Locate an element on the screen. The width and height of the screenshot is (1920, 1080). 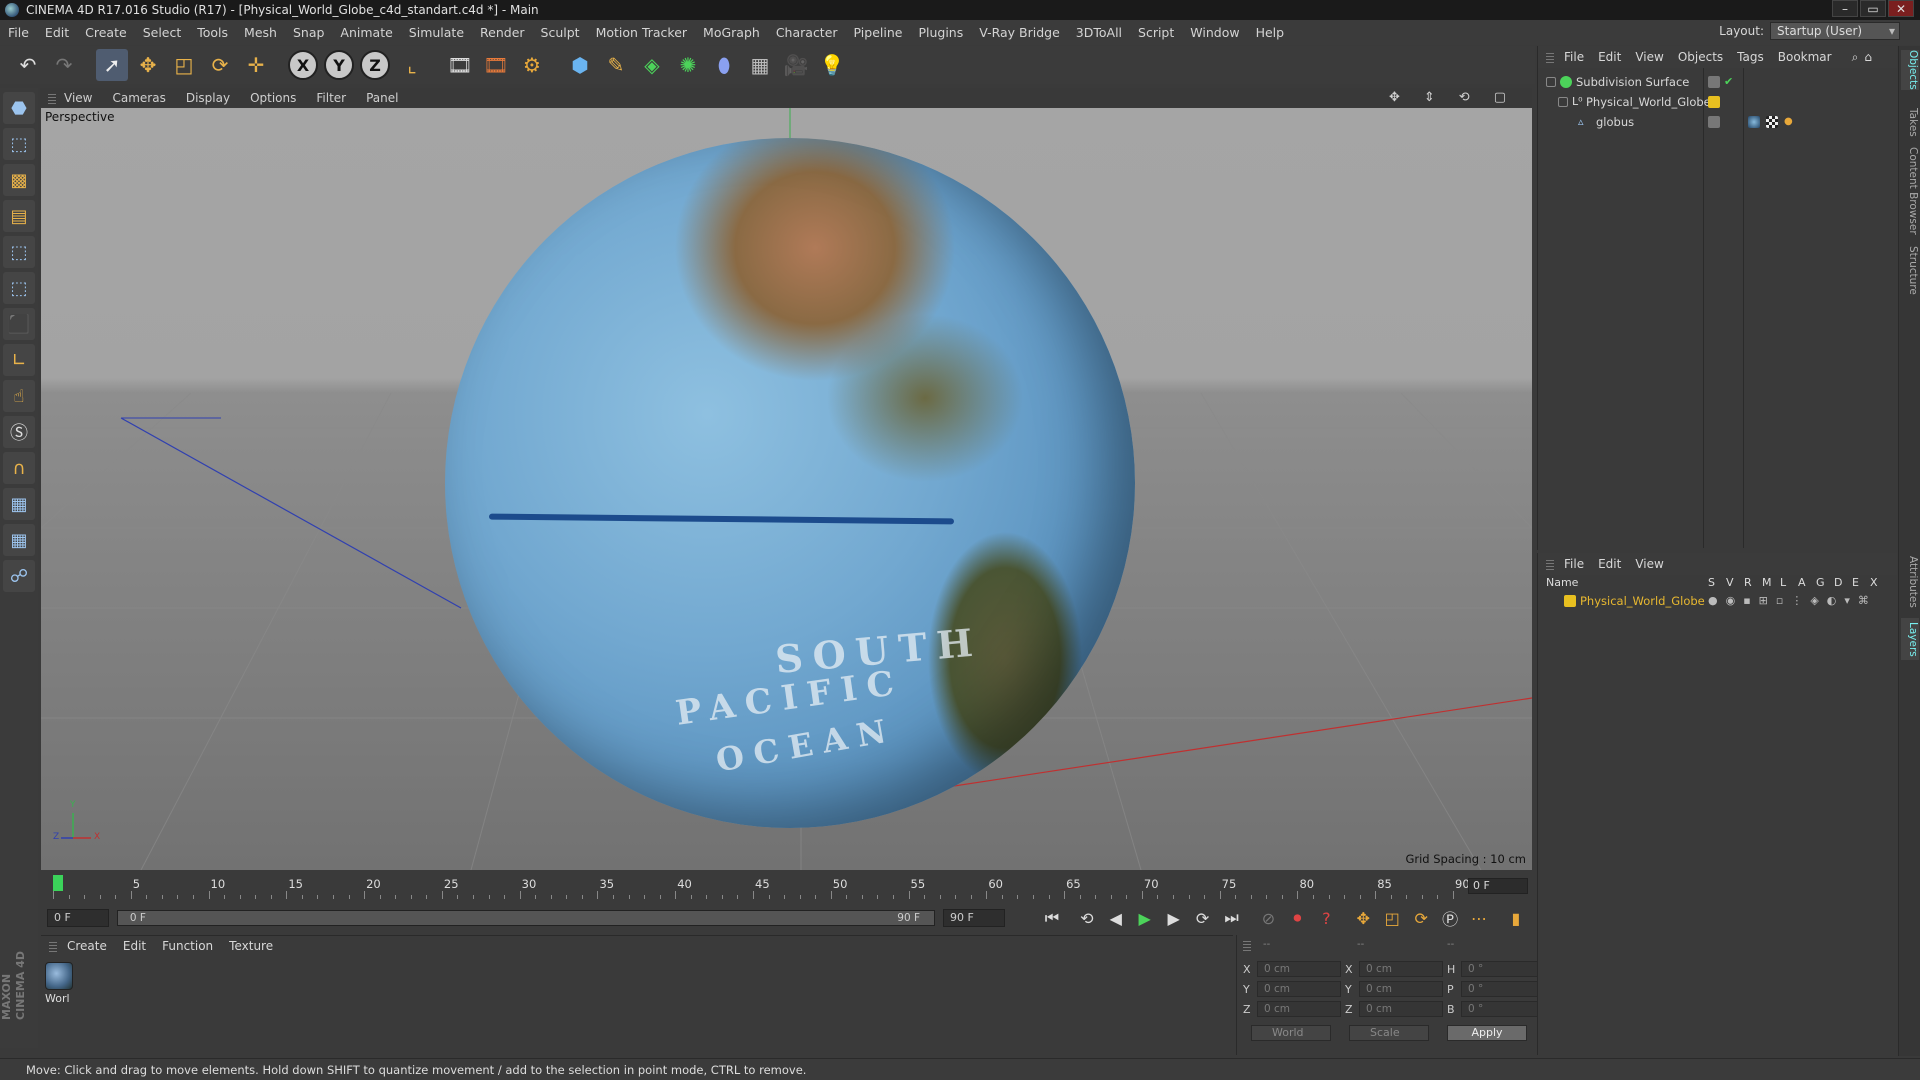
axis-mode-icon: ∟ is located at coordinates (19, 360).